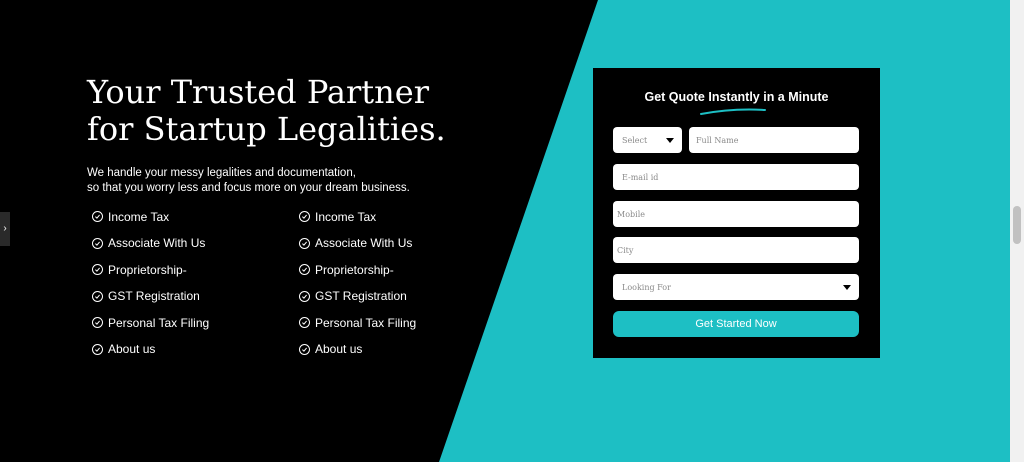 This screenshot has width=1024, height=462. I want to click on mobile-field, so click(736, 214).